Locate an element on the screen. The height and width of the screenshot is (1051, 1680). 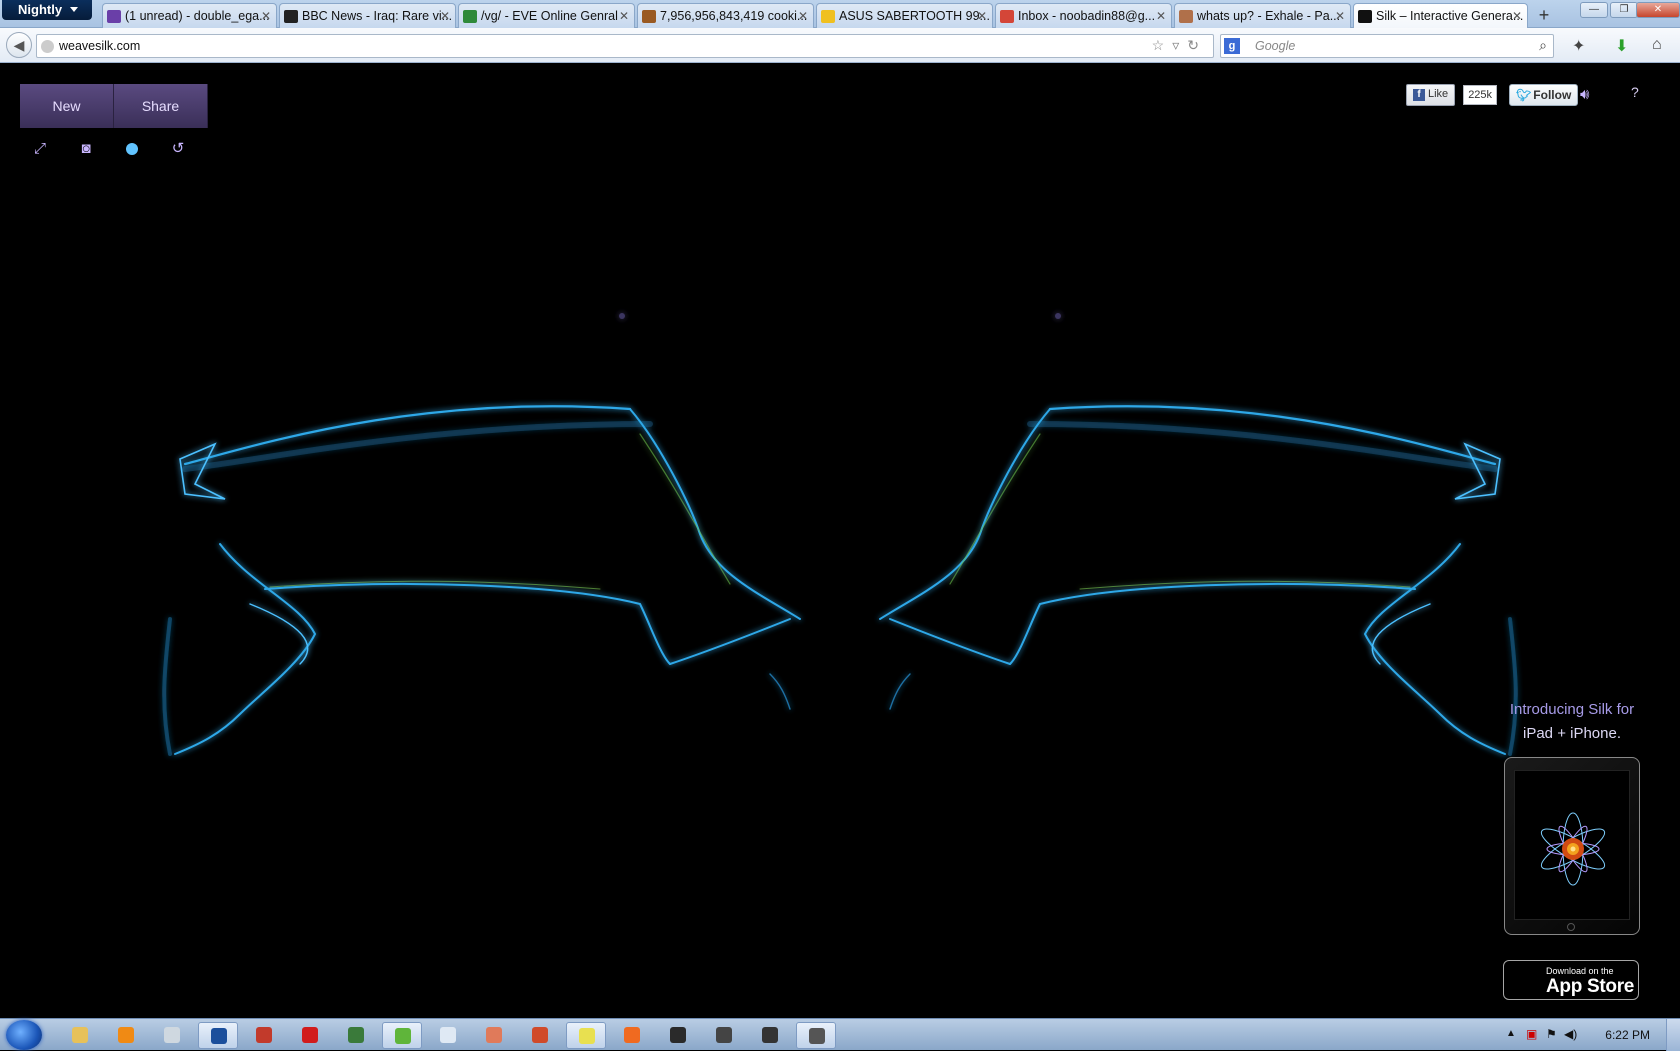
ipad-screen is located at coordinates (1572, 845).